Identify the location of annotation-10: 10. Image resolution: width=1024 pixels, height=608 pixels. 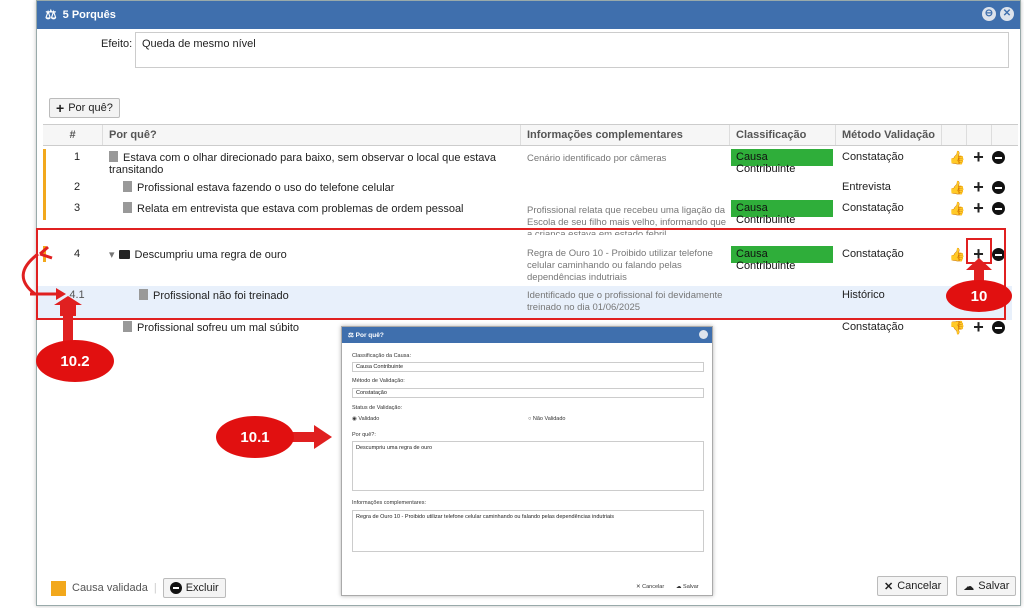
(979, 296).